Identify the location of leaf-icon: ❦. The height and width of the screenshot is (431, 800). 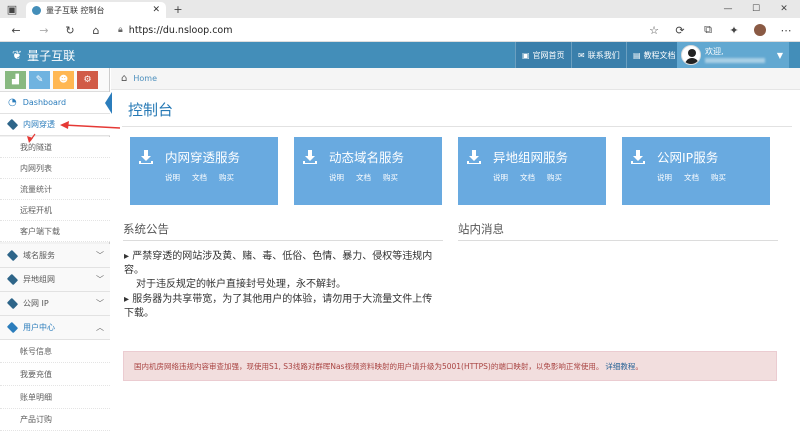
(17, 55).